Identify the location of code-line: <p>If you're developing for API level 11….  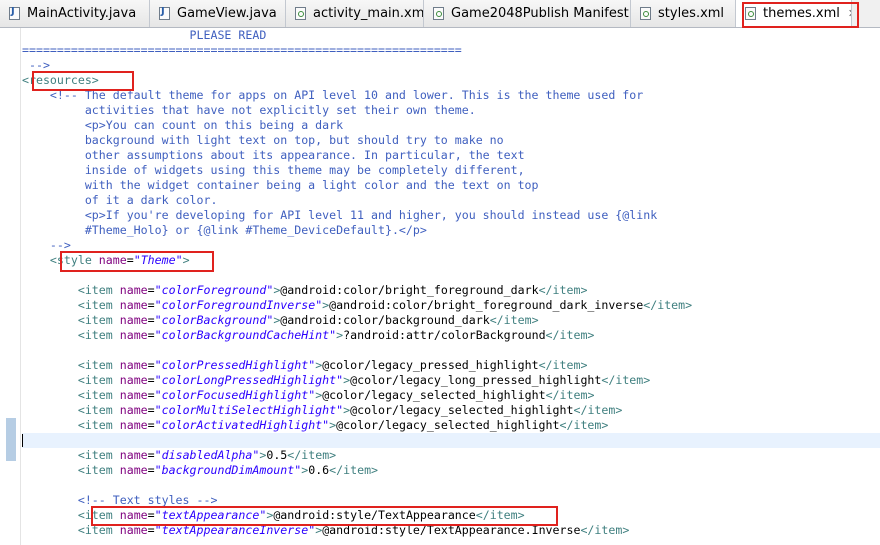
(451, 215).